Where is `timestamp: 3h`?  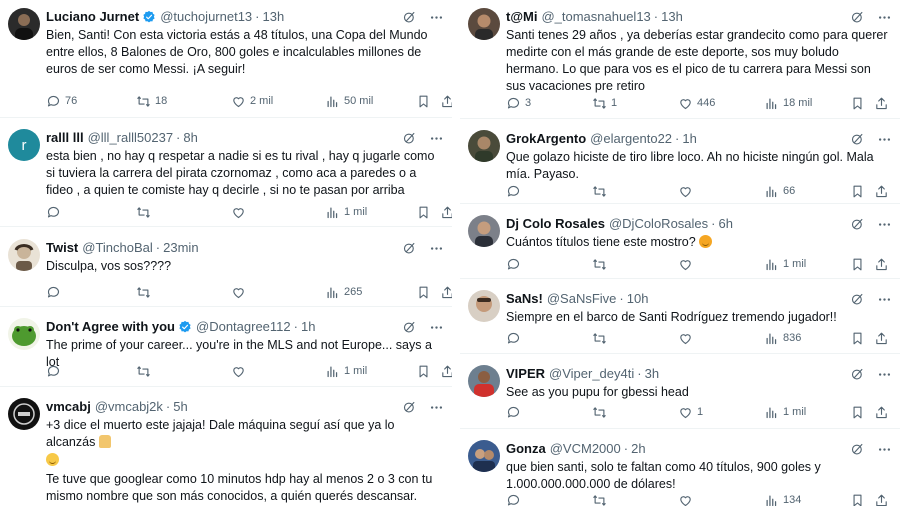 timestamp: 3h is located at coordinates (652, 374).